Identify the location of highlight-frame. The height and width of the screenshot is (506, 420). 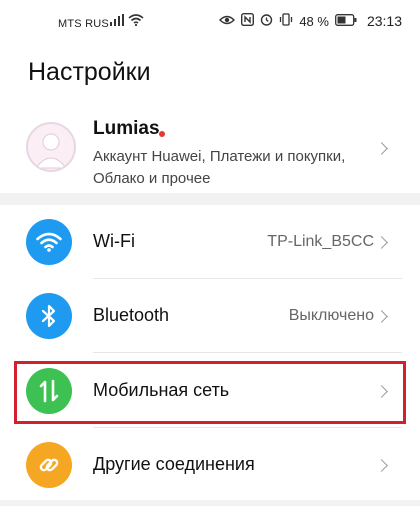
(210, 392).